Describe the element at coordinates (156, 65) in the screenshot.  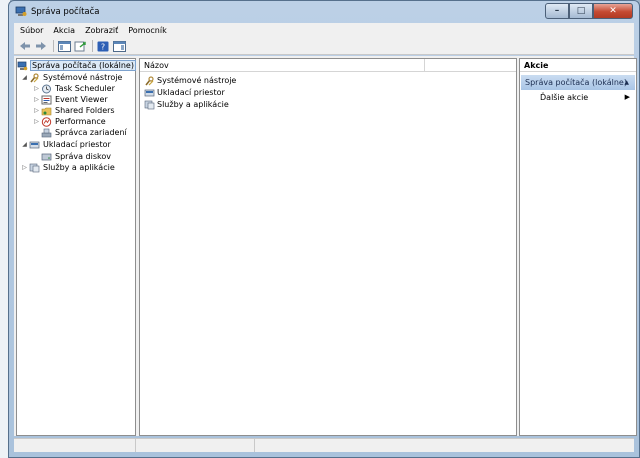
I see `column-name: Názov` at that location.